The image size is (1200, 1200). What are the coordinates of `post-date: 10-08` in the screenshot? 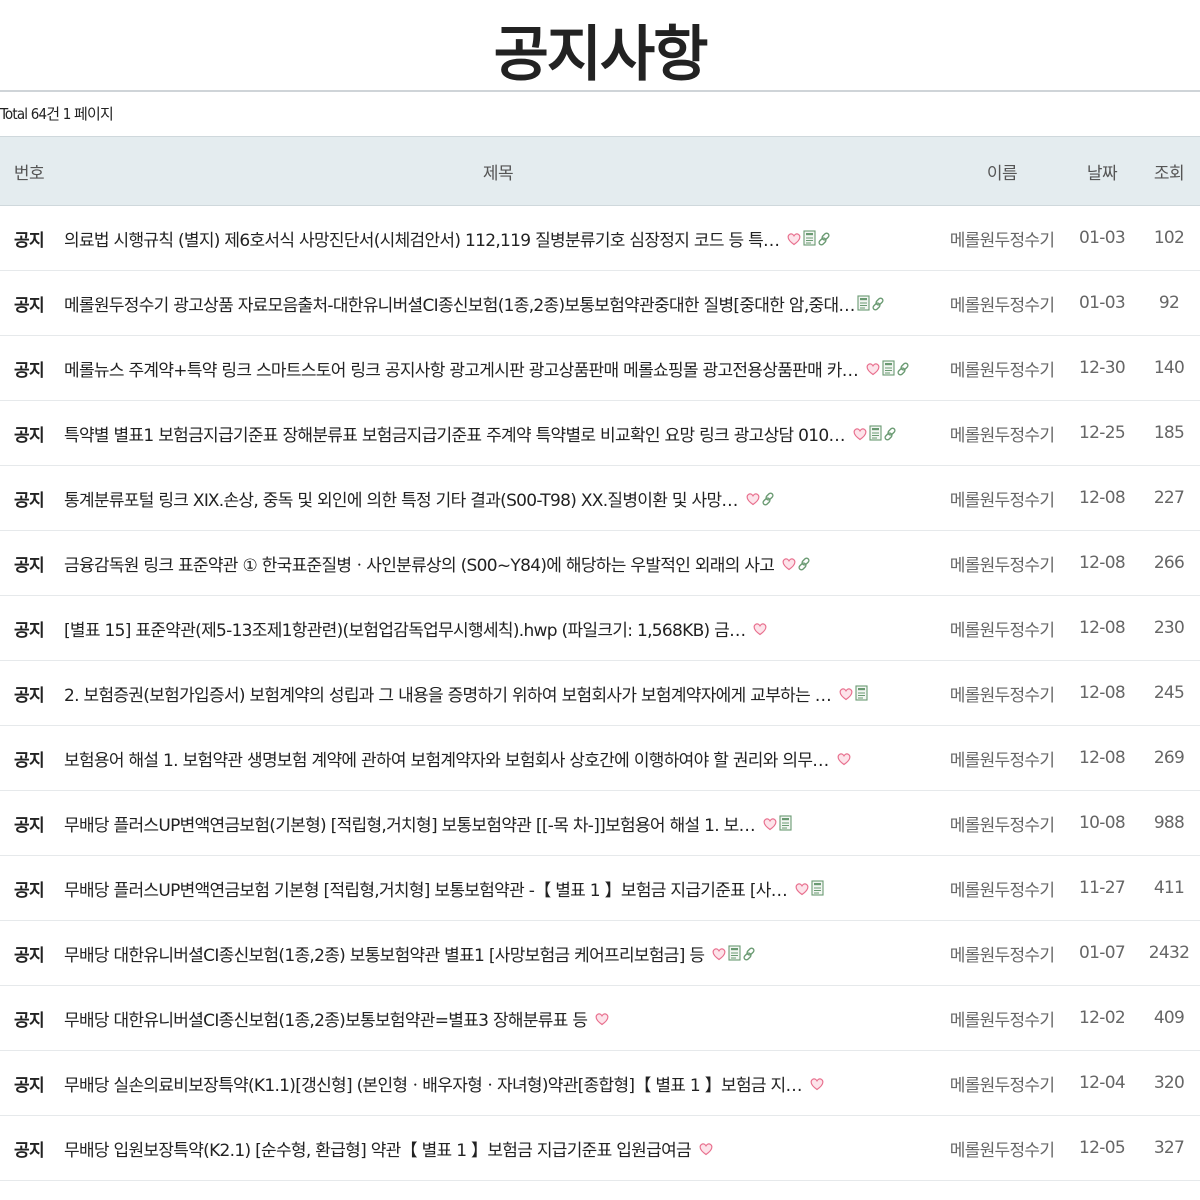 It's located at (1102, 823).